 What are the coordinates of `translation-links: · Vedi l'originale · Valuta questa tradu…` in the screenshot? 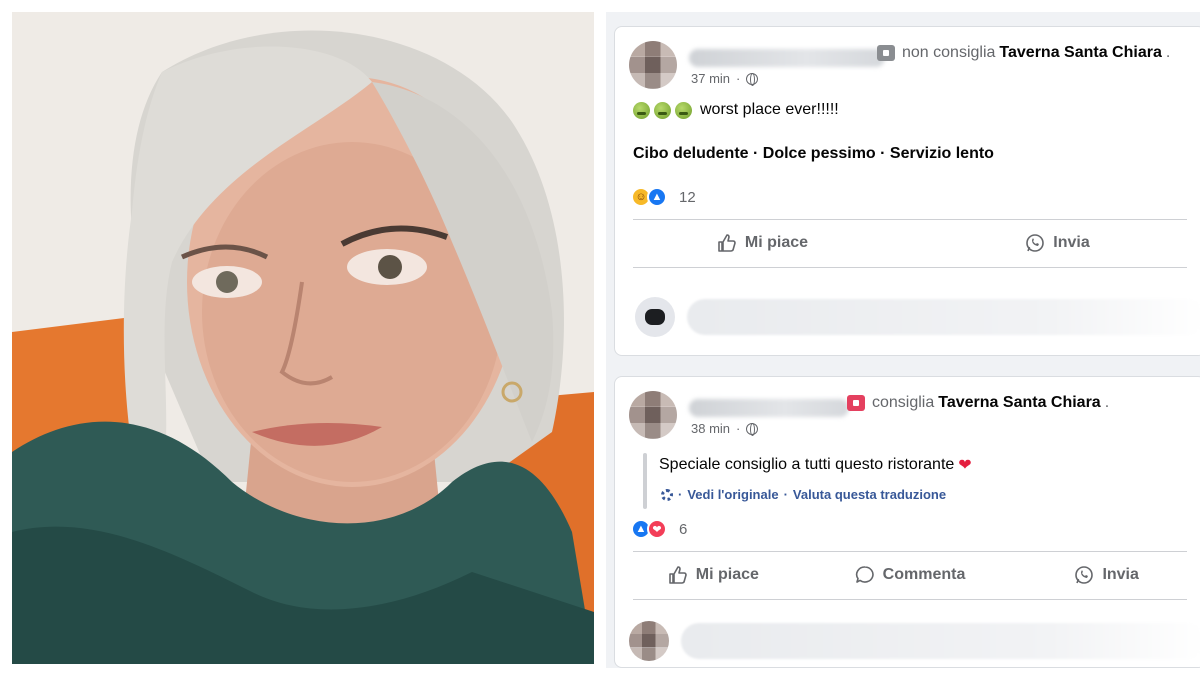 It's located at (803, 494).